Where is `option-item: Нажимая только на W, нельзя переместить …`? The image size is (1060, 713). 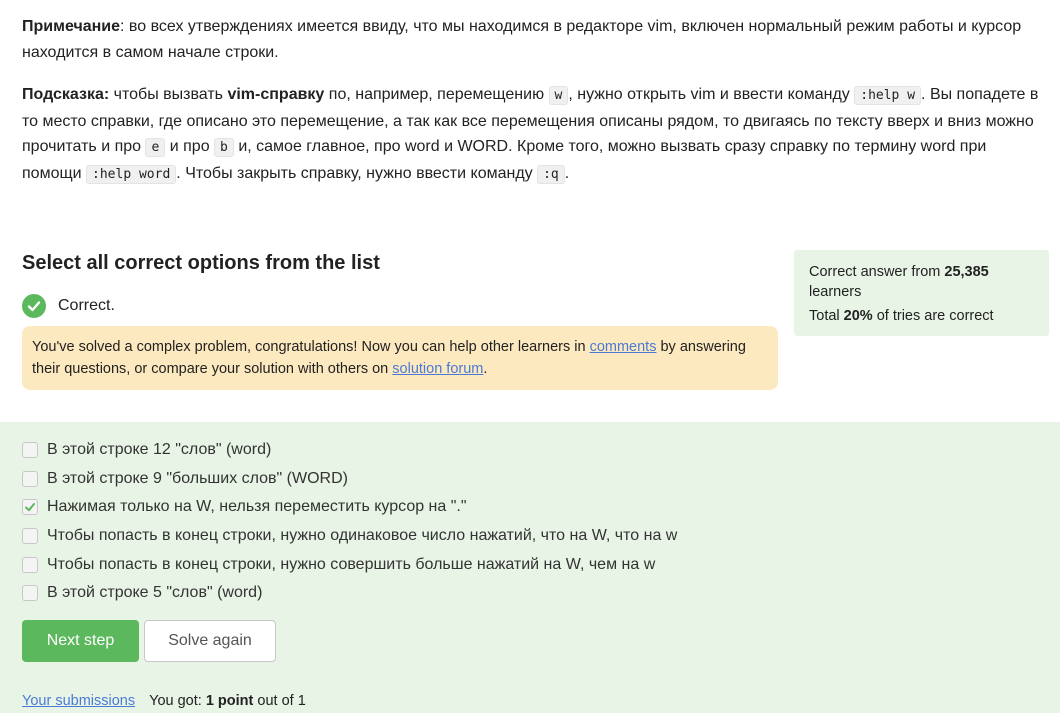
option-item: Нажимая только на W, нельзя переместить … is located at coordinates (349, 507).